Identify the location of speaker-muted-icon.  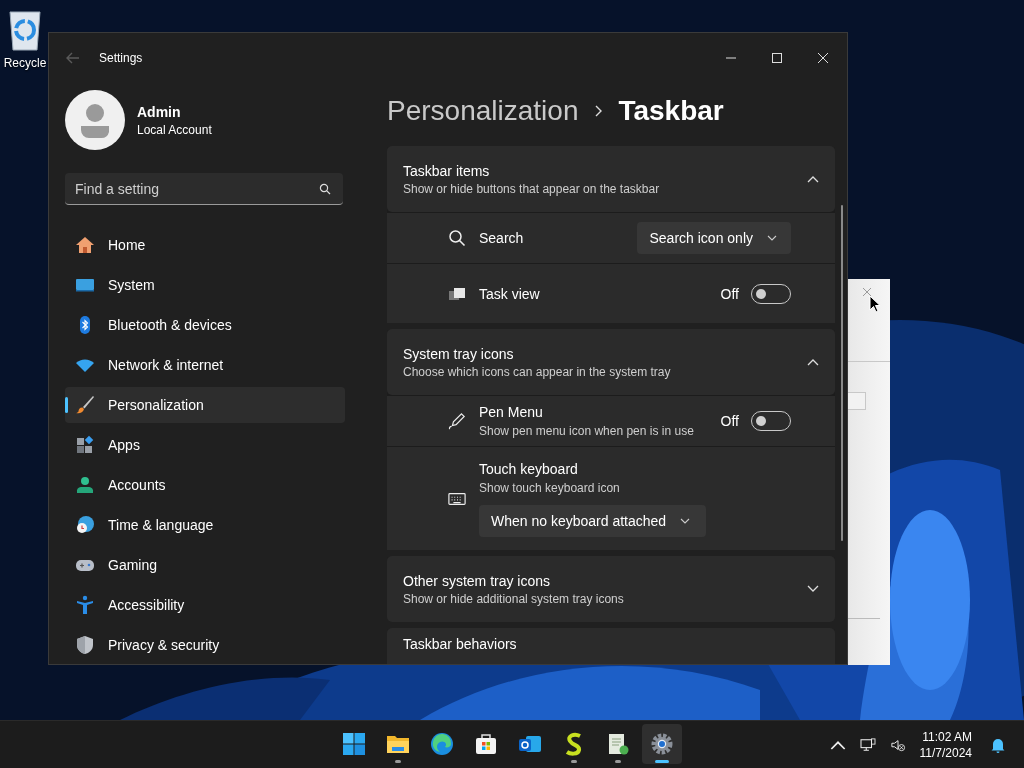
(897, 744).